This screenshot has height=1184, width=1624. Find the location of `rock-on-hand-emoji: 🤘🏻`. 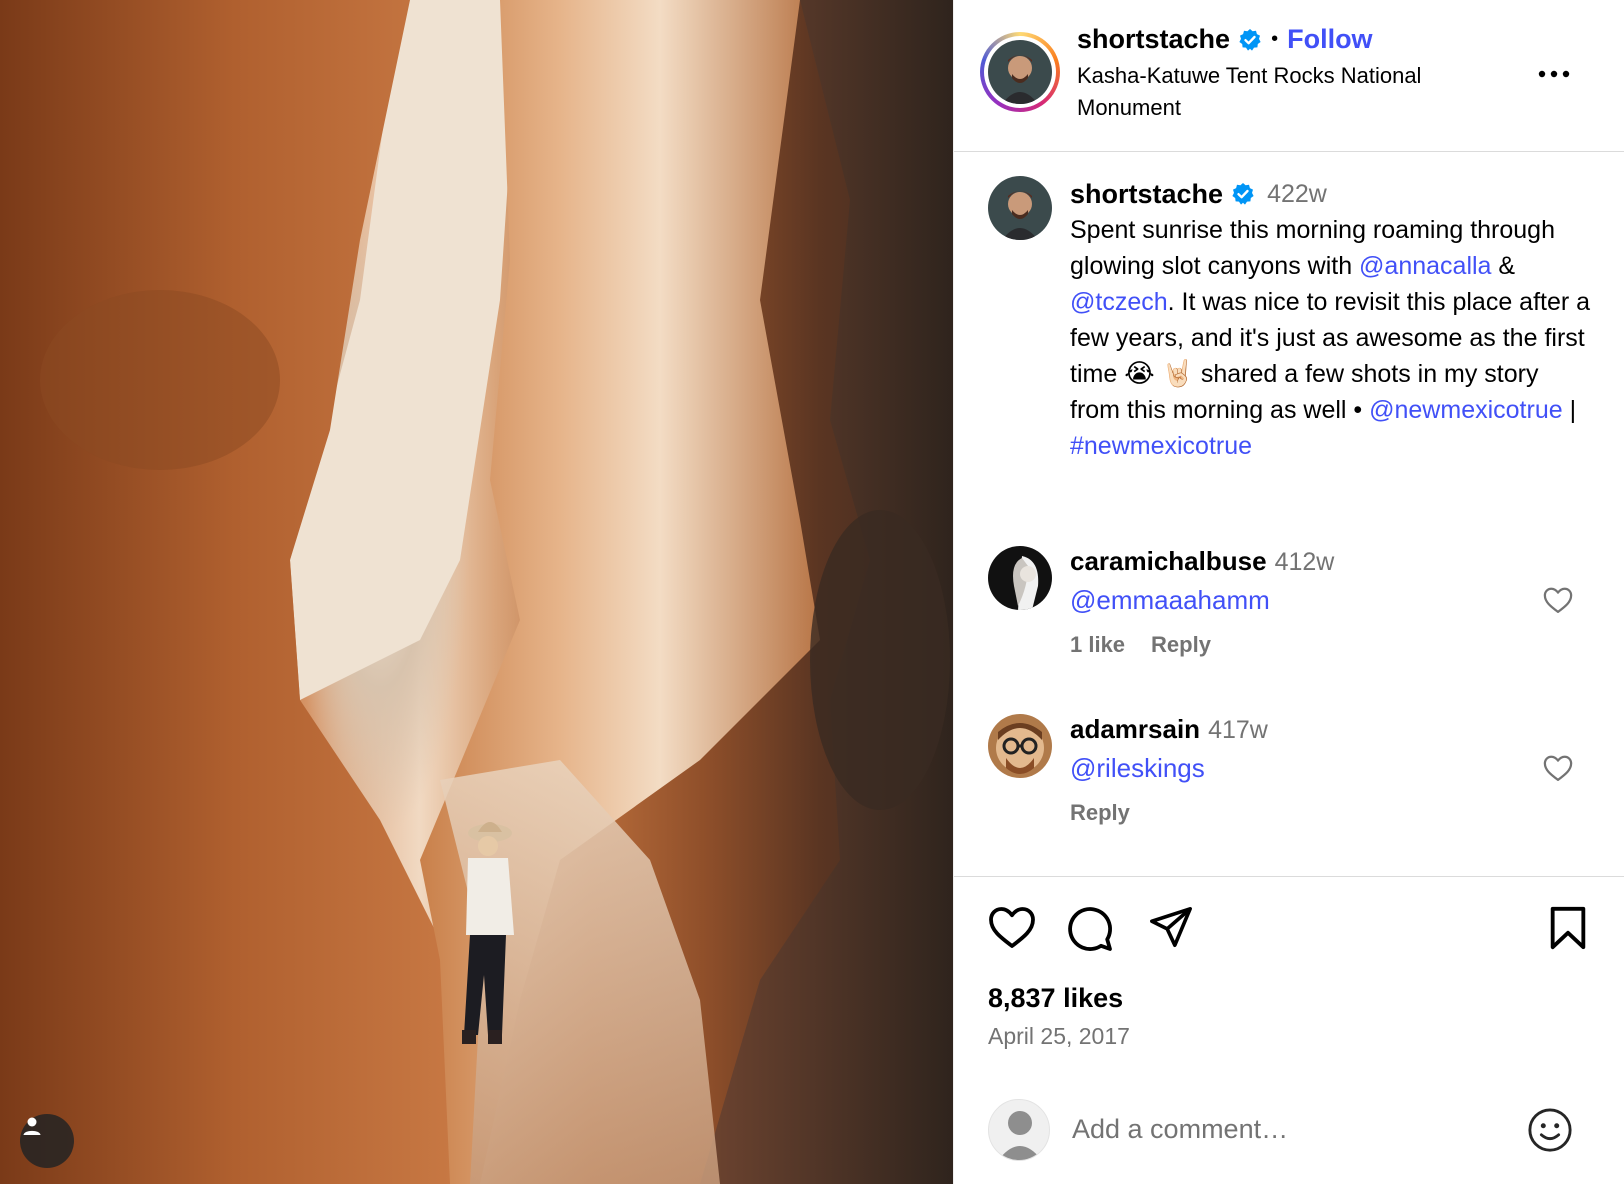

rock-on-hand-emoji: 🤘🏻 is located at coordinates (1177, 374).